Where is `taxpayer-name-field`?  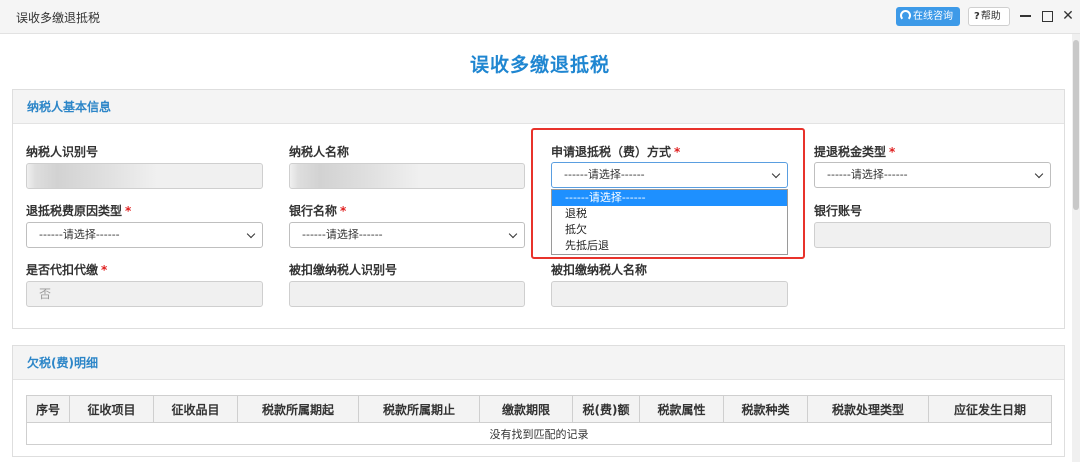 taxpayer-name-field is located at coordinates (407, 176).